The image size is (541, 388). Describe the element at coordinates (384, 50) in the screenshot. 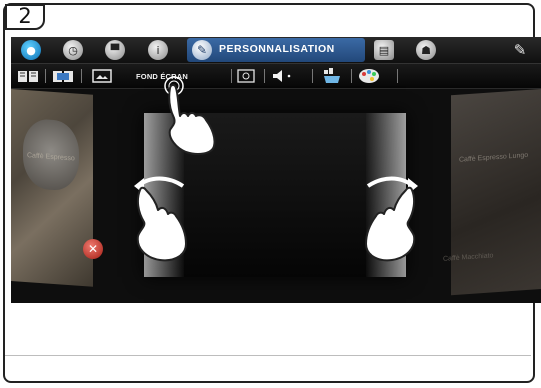

I see `display-icon: ▤` at that location.